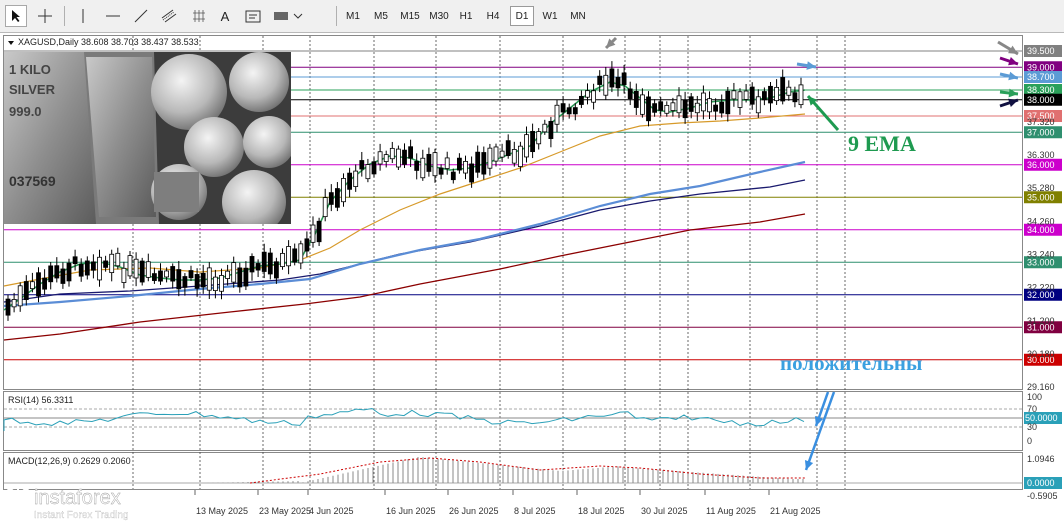  Describe the element at coordinates (411, 511) in the screenshot. I see `date-label: 16 Jun 2025` at that location.